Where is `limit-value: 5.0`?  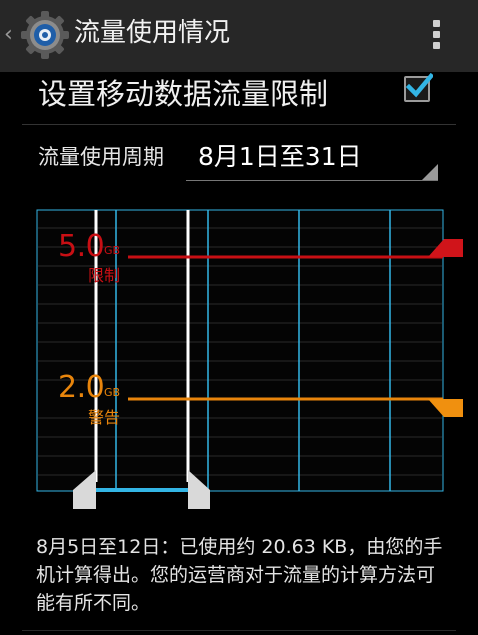
limit-value: 5.0 is located at coordinates (81, 247).